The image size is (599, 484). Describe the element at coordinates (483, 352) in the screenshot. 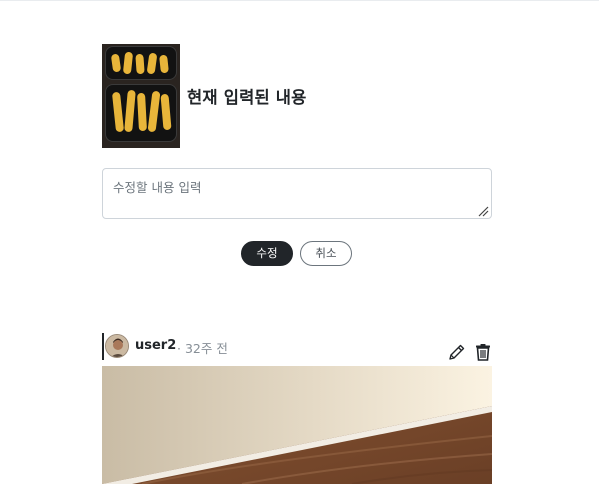

I see `trash-icon` at that location.